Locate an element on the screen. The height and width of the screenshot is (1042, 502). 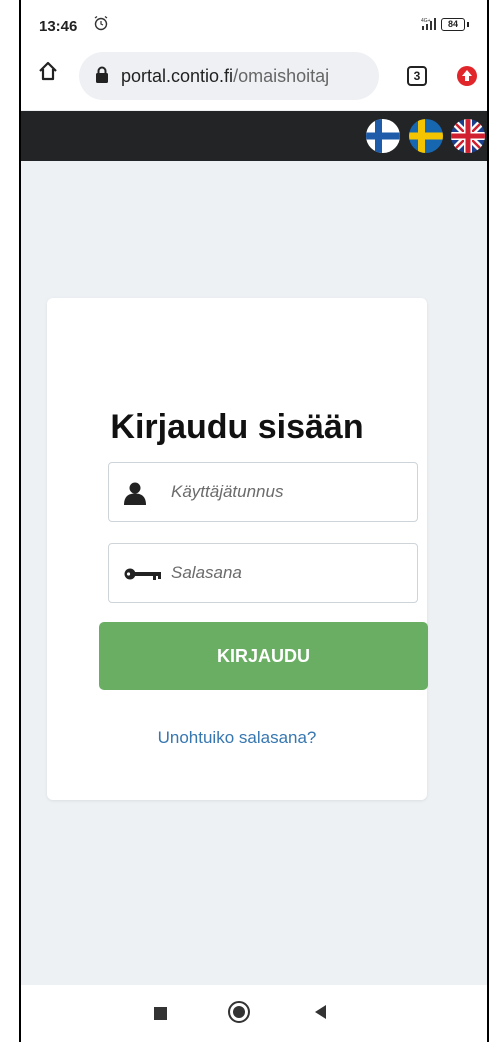
signal-icon: 4G+ is located at coordinates (429, 26).